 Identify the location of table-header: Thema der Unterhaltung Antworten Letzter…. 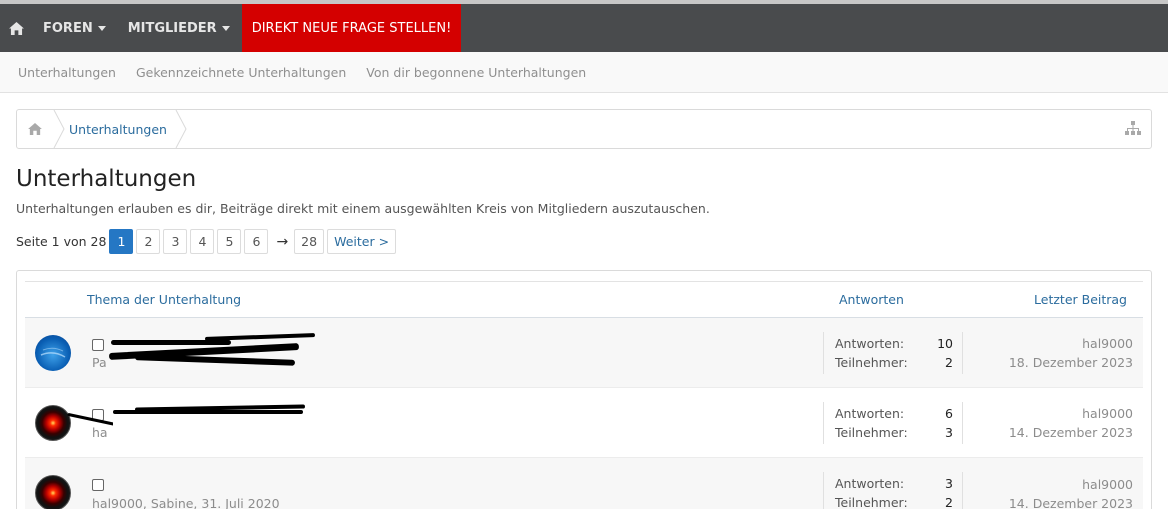
(584, 299).